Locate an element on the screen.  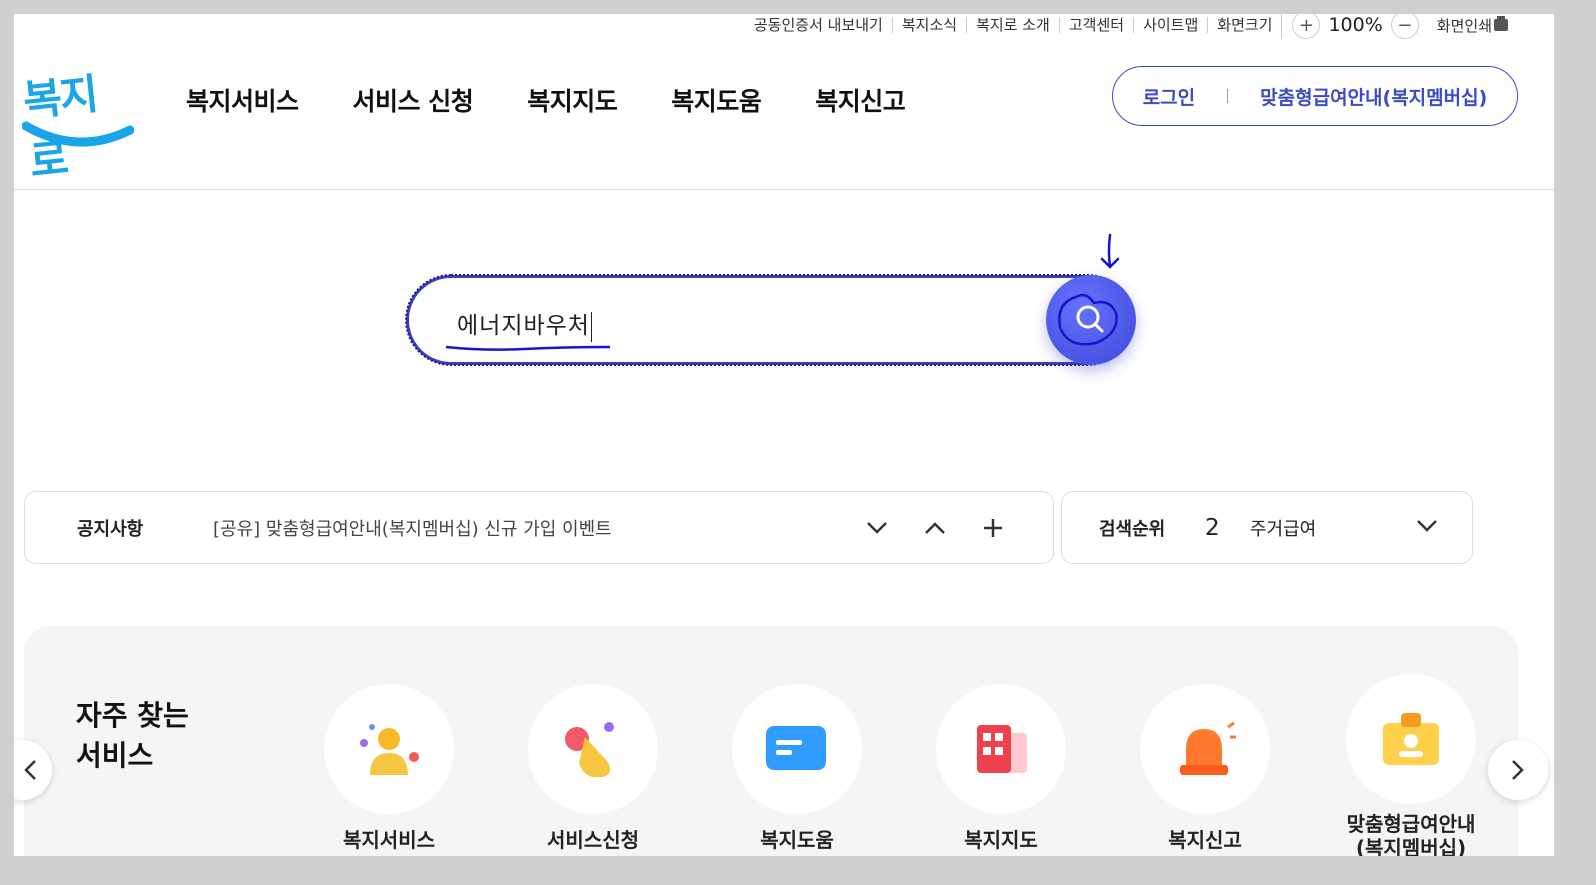
search-area: 에너지바우처 is located at coordinates (770, 299).